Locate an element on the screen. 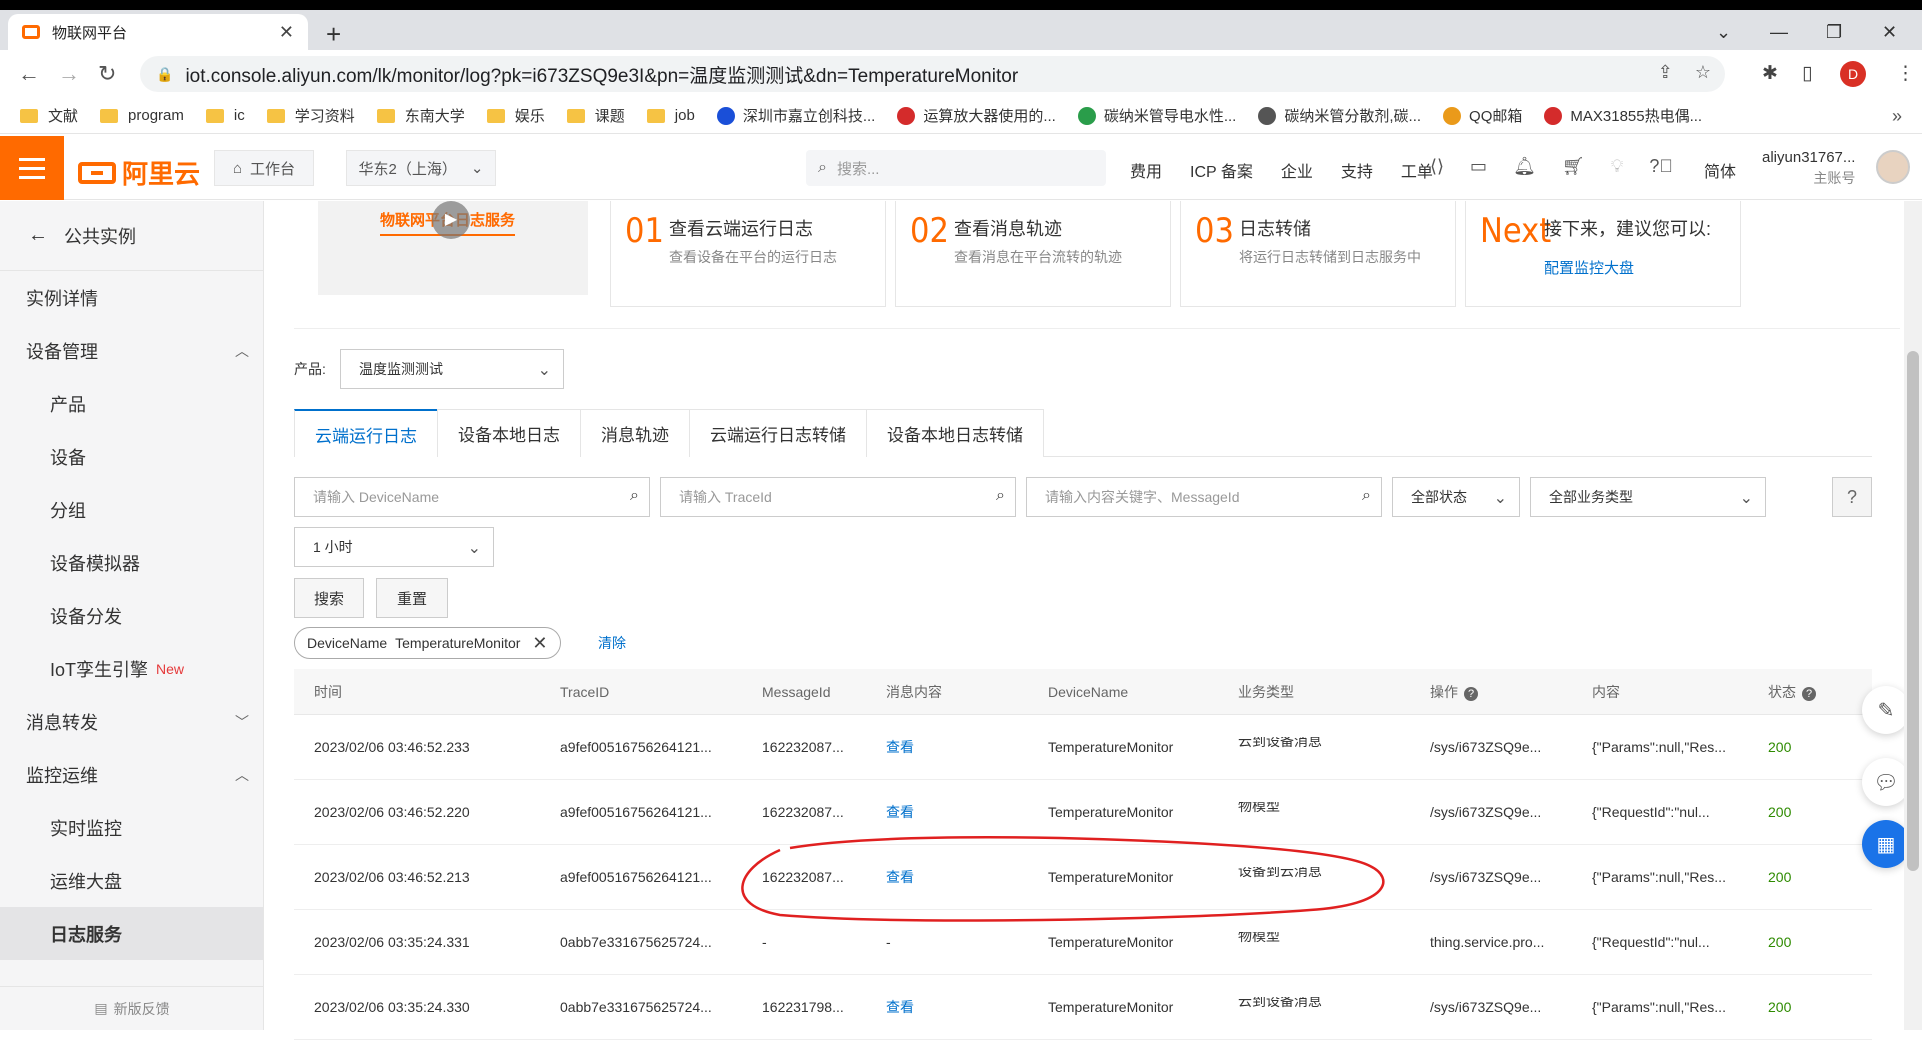 Image resolution: width=1922 pixels, height=1040 pixels. lightbulb-icon: 💡︎ is located at coordinates (1617, 166).